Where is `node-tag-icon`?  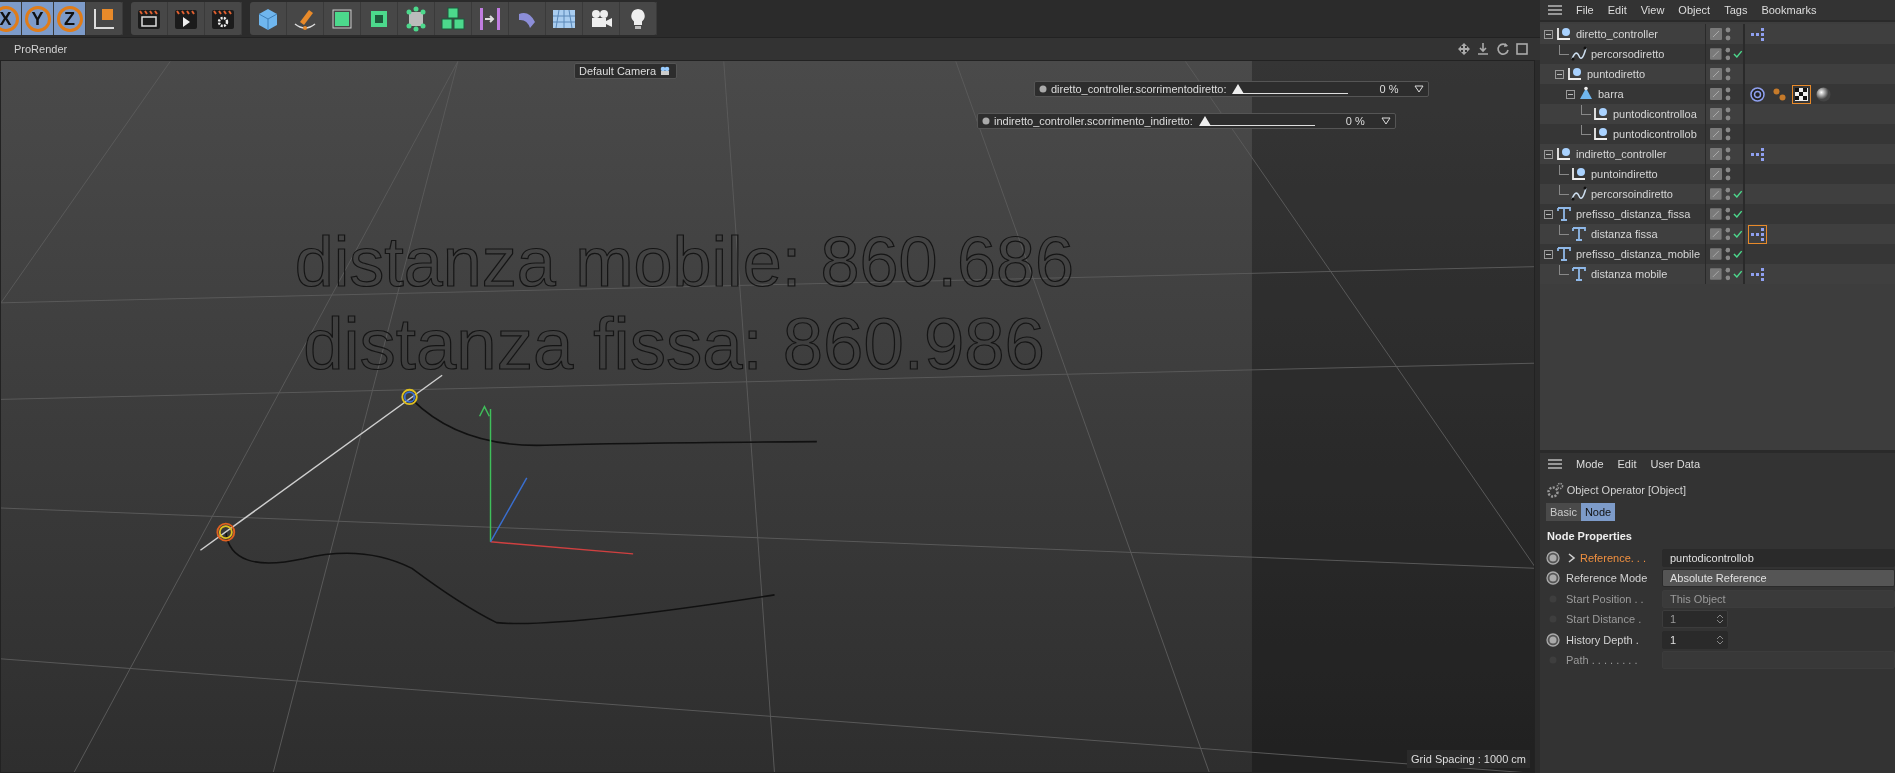 node-tag-icon is located at coordinates (1757, 234).